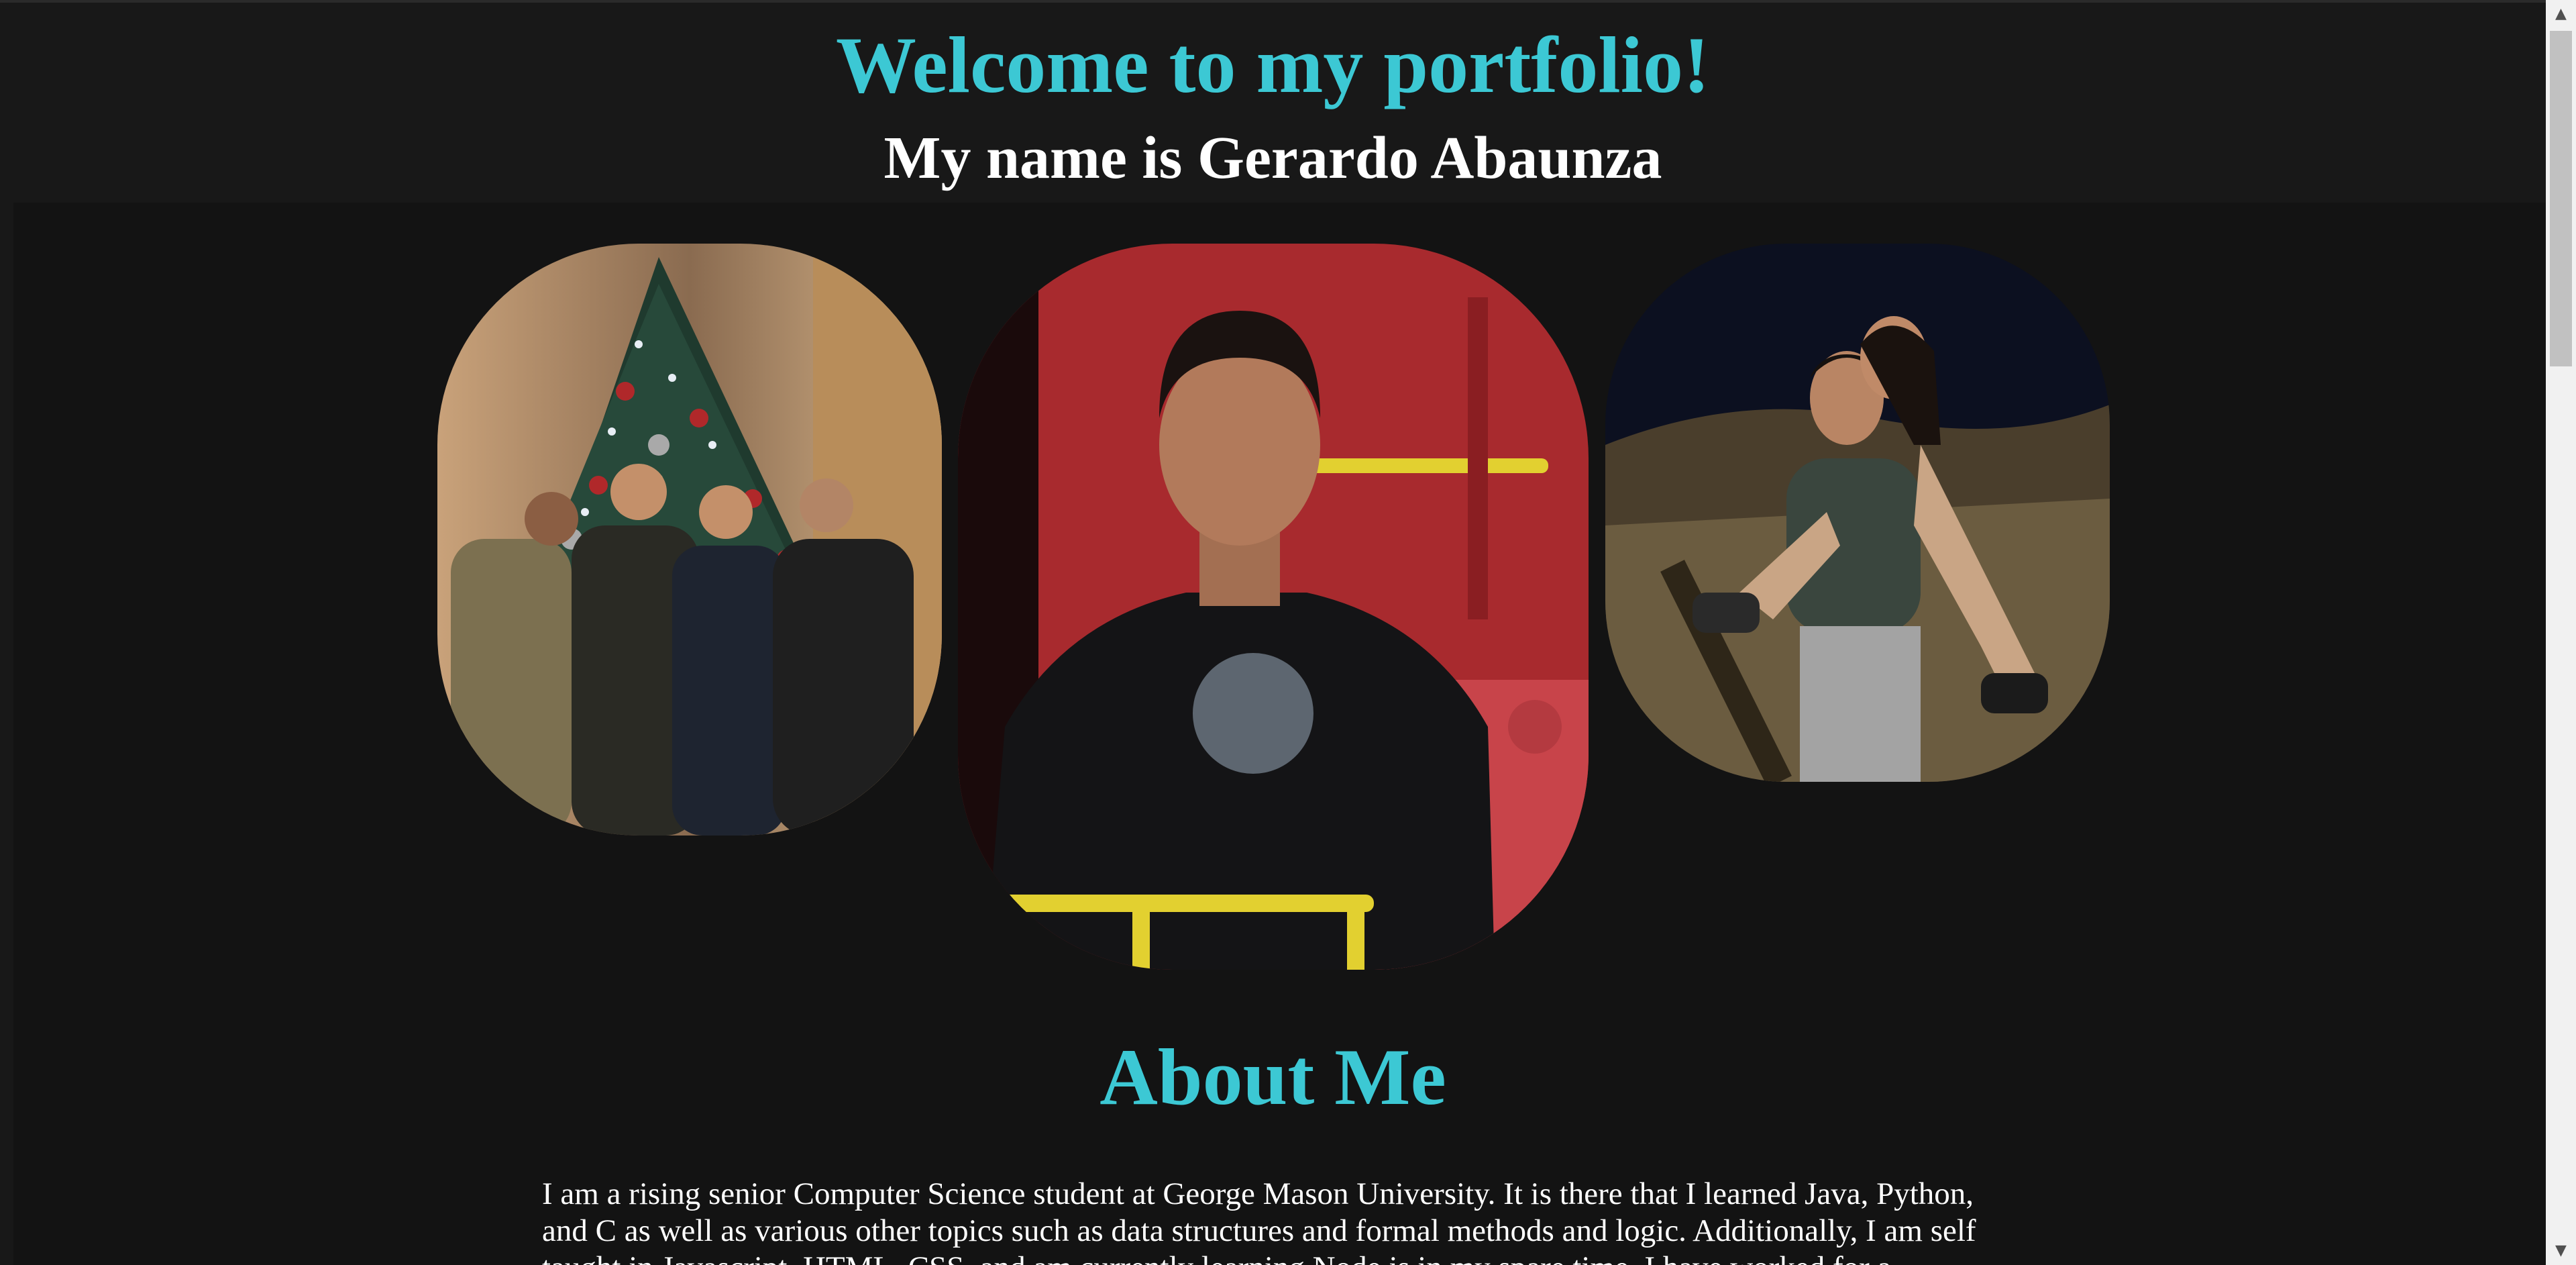  I want to click on name-heading: My name is Gerardo Abaunza, so click(1272, 158).